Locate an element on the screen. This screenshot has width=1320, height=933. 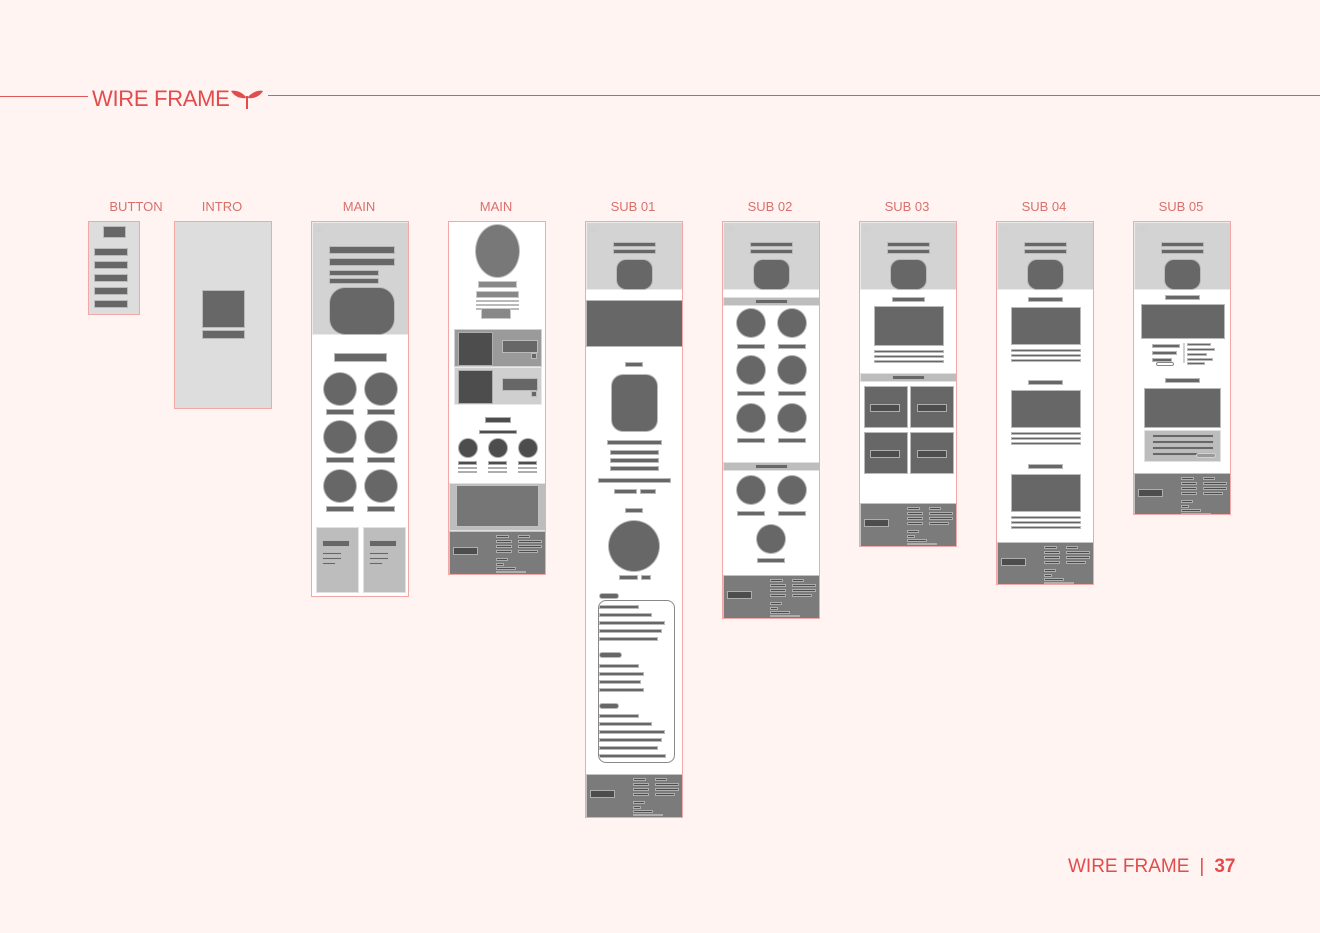
wireframe-main is located at coordinates (360, 409).